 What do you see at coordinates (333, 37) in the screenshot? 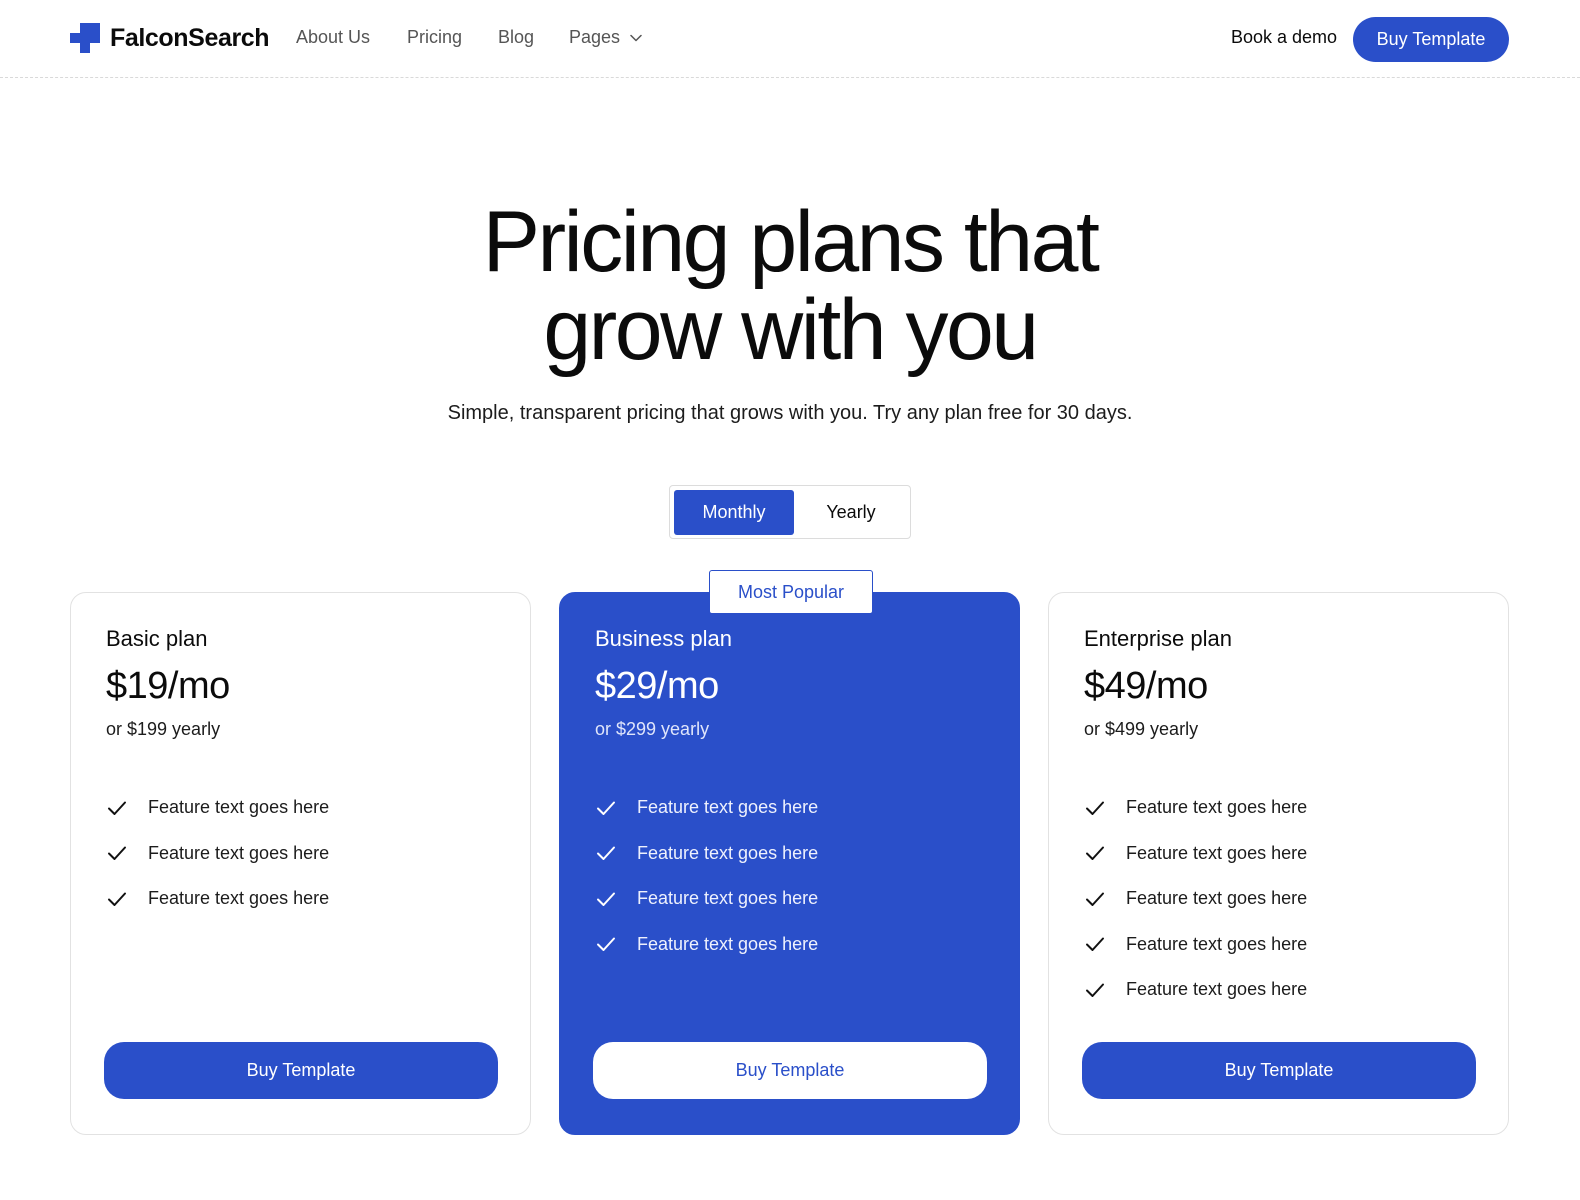
I see `nav-link-about-us: About Us` at bounding box center [333, 37].